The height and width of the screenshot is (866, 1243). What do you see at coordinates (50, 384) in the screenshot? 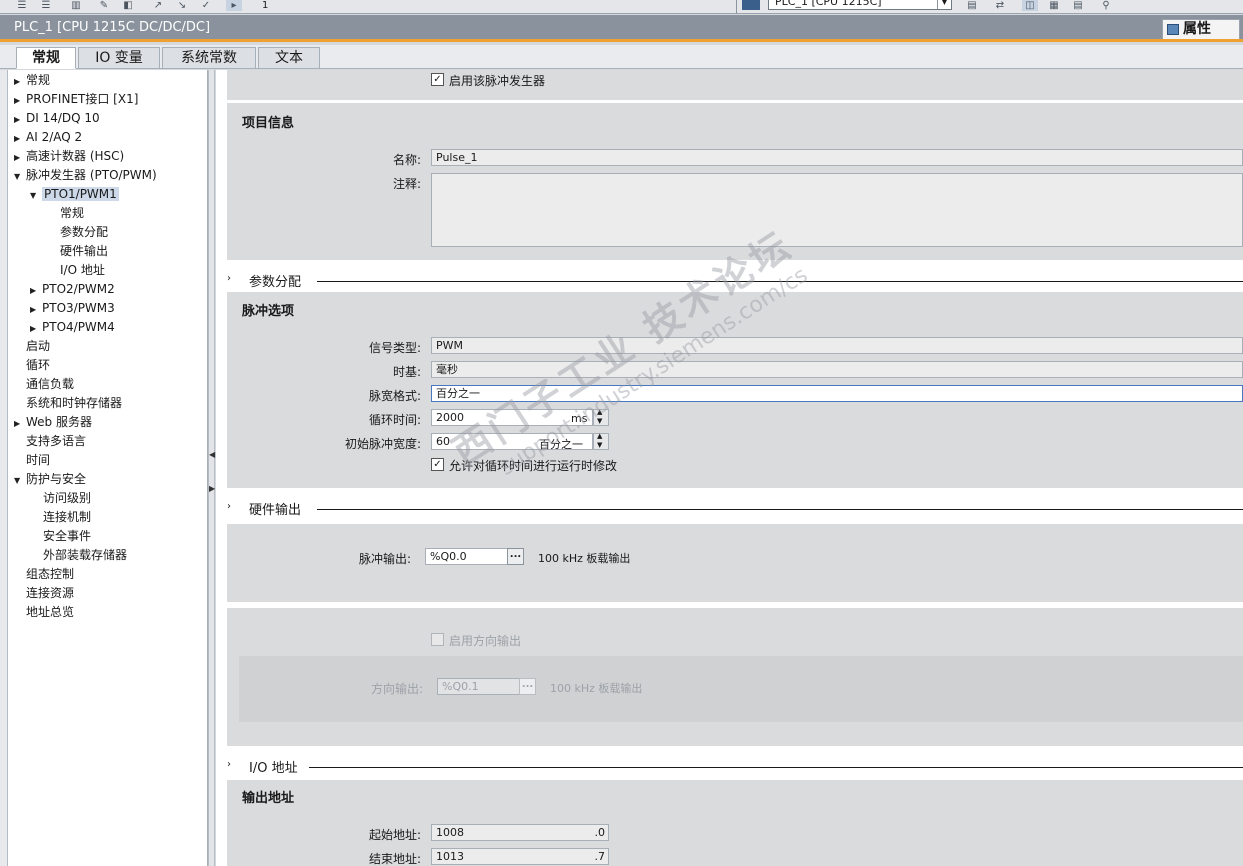
I see `nav-comm-load: 通信负载` at bounding box center [50, 384].